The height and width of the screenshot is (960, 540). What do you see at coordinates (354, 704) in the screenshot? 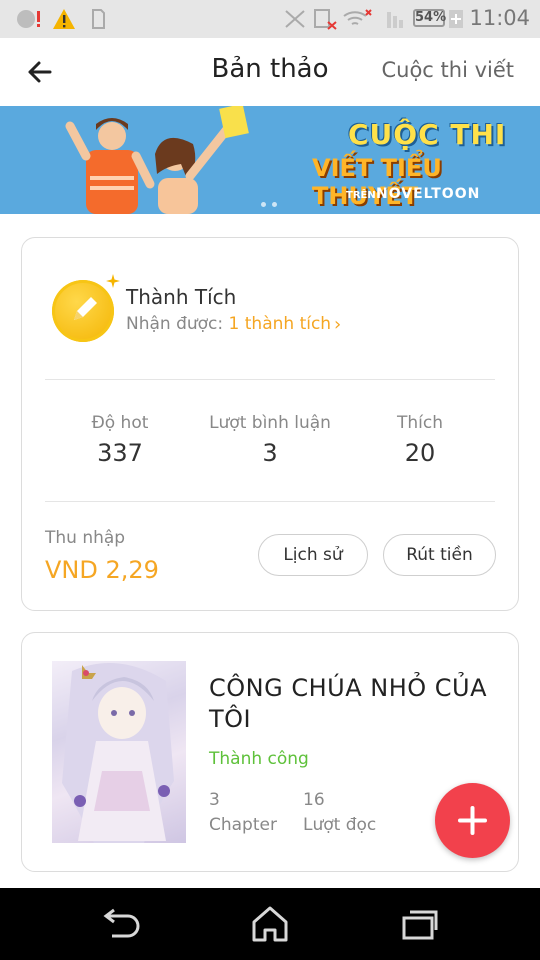
I see `book-title: CÔNG CHÚA NHỎ CỦA TÔI` at bounding box center [354, 704].